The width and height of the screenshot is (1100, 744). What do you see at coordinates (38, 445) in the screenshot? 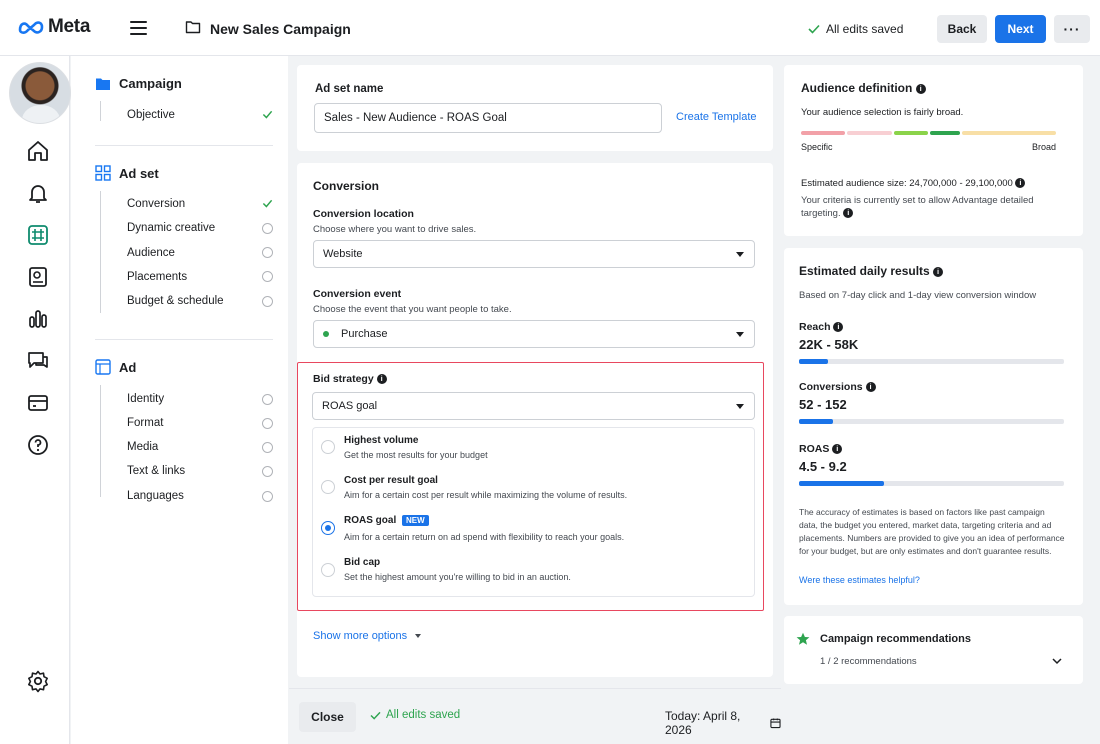
I see `help-icon` at bounding box center [38, 445].